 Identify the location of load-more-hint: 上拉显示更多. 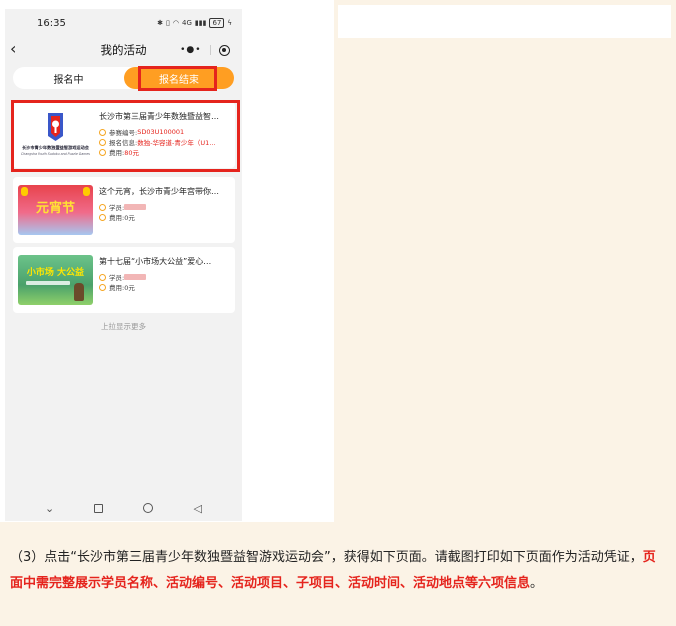
(123, 326).